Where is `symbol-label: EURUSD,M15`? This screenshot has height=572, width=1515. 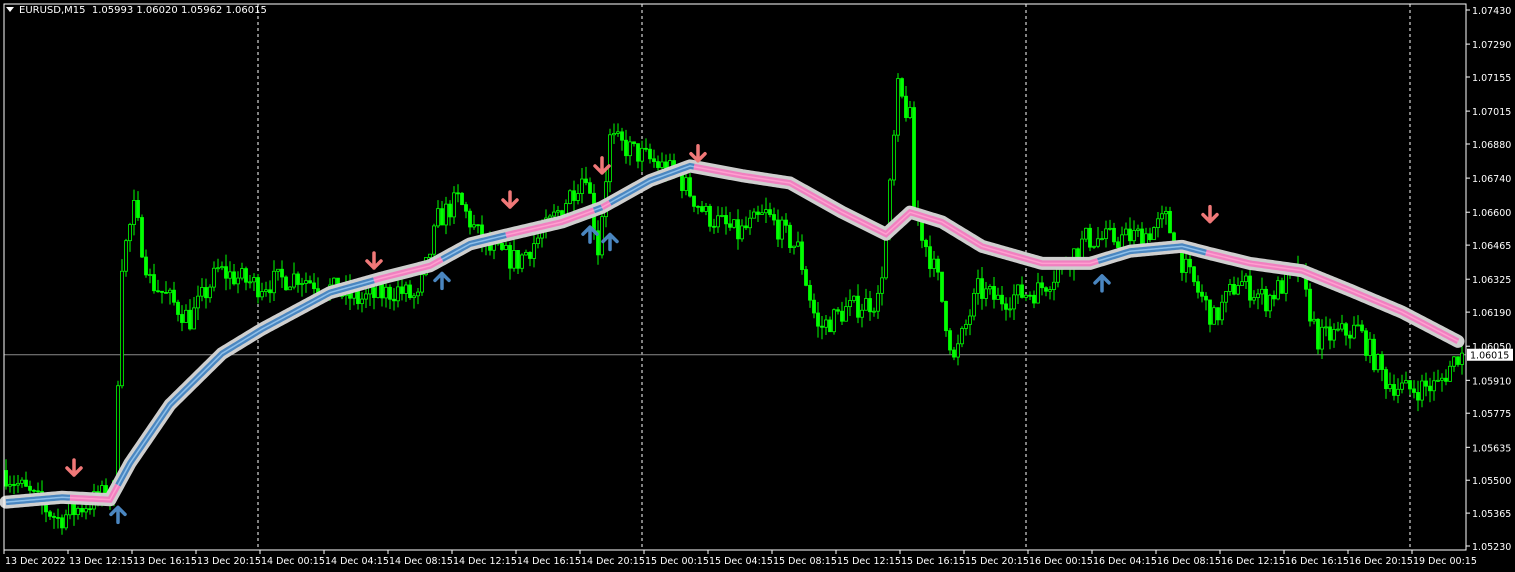 symbol-label: EURUSD,M15 is located at coordinates (52, 10).